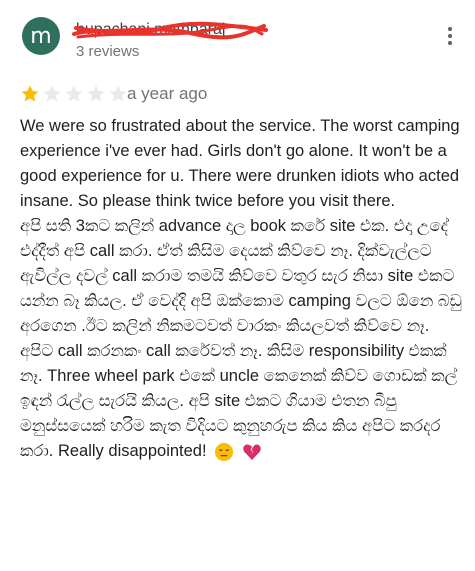  I want to click on reviews-count: 3 reviews, so click(108, 51).